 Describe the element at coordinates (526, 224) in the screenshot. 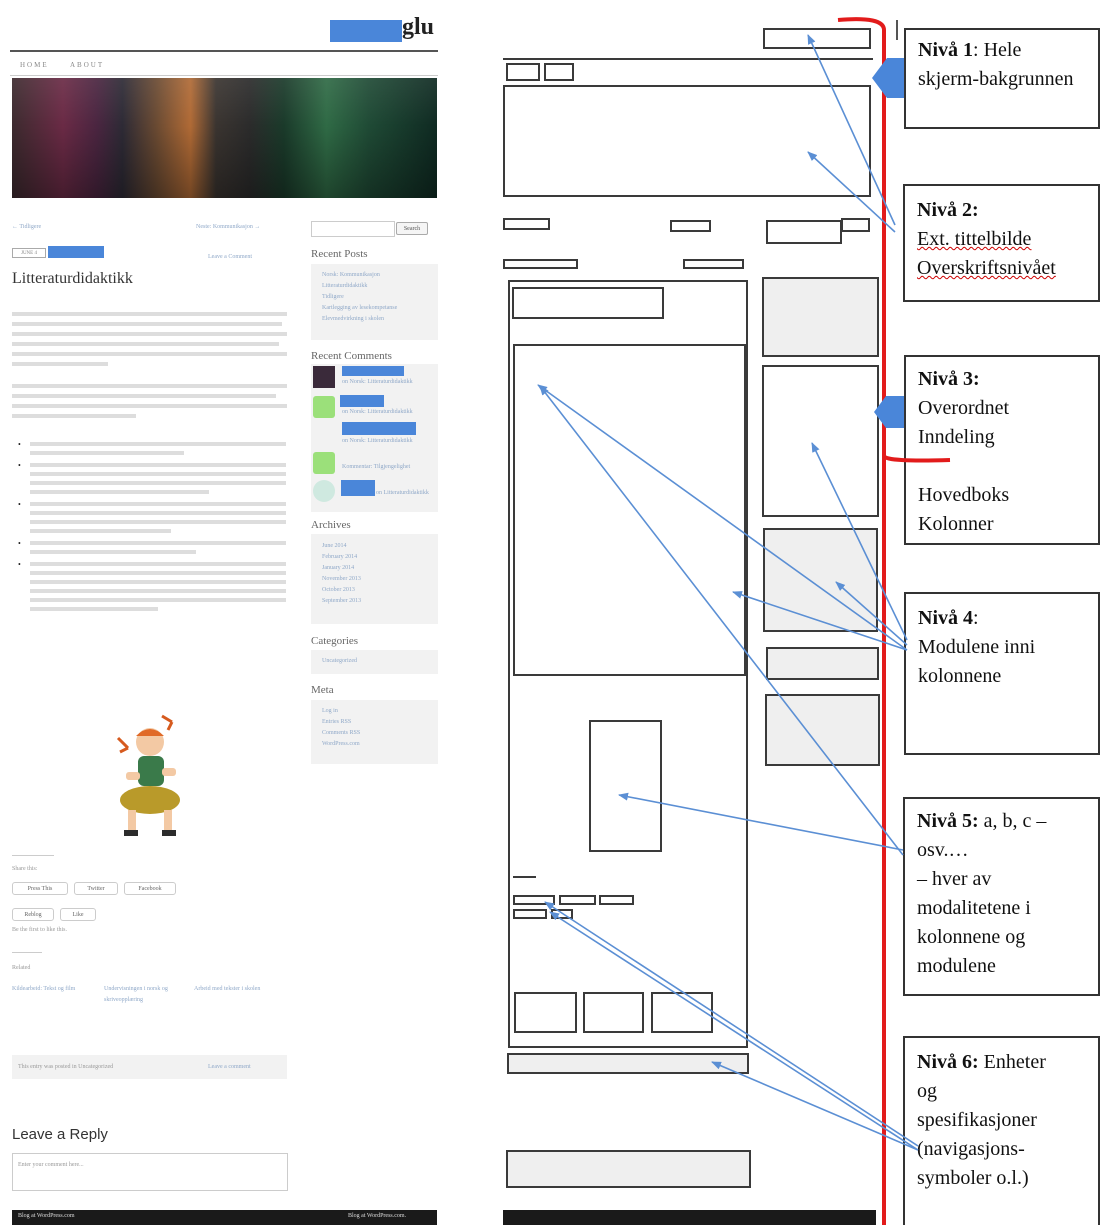

I see `wf-prev-link` at that location.